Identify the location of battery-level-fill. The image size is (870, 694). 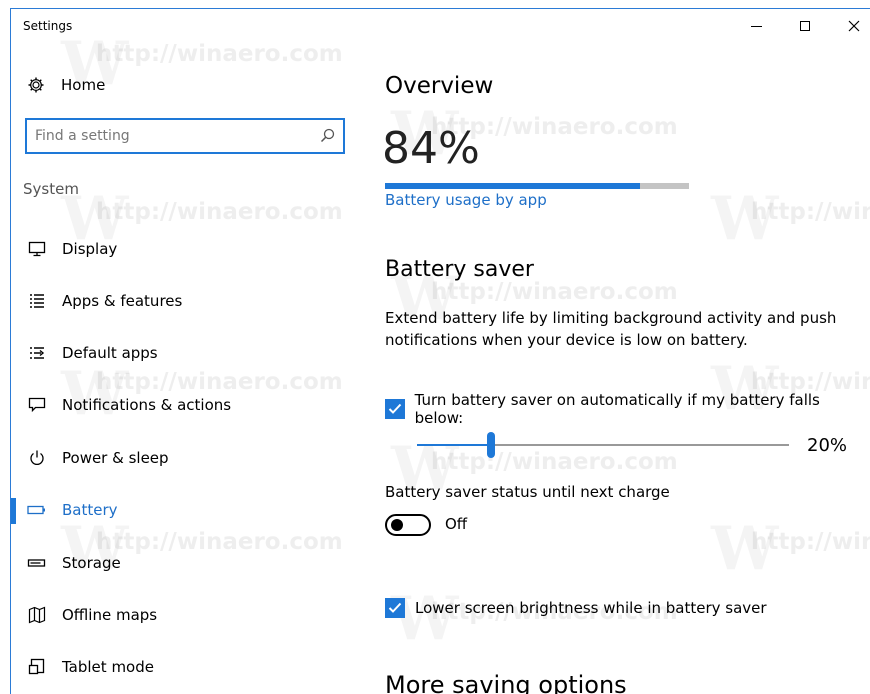
(513, 186).